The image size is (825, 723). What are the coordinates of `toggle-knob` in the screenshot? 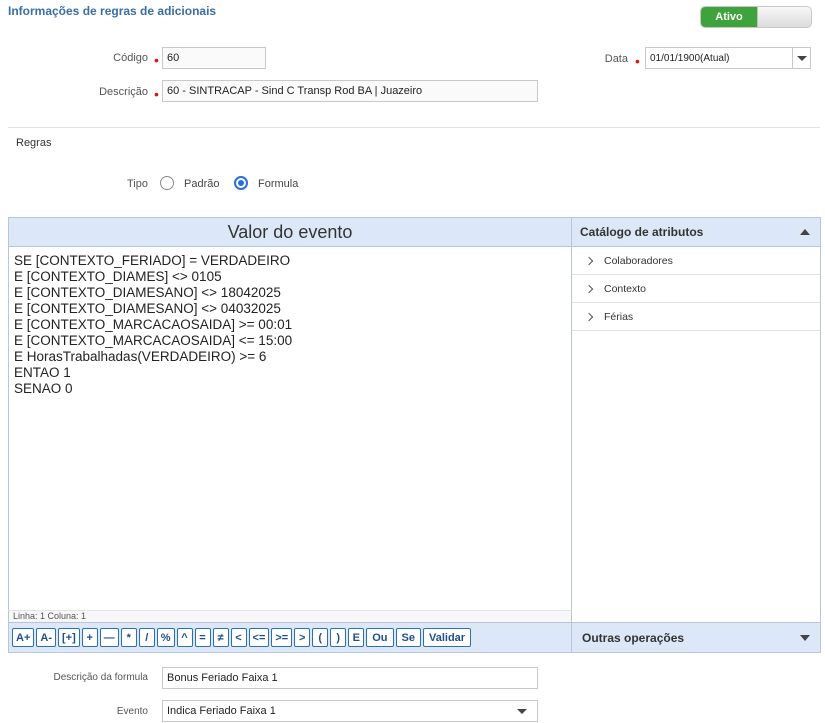 It's located at (784, 17).